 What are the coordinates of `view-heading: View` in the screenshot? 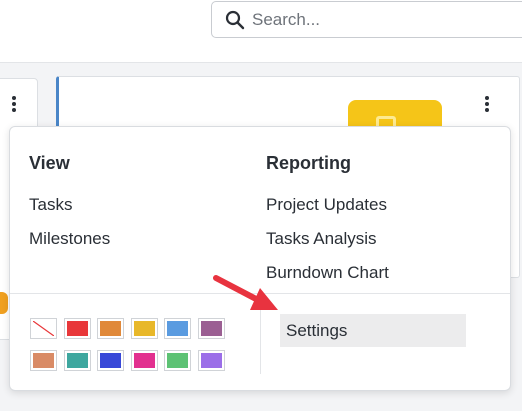 It's located at (49, 163).